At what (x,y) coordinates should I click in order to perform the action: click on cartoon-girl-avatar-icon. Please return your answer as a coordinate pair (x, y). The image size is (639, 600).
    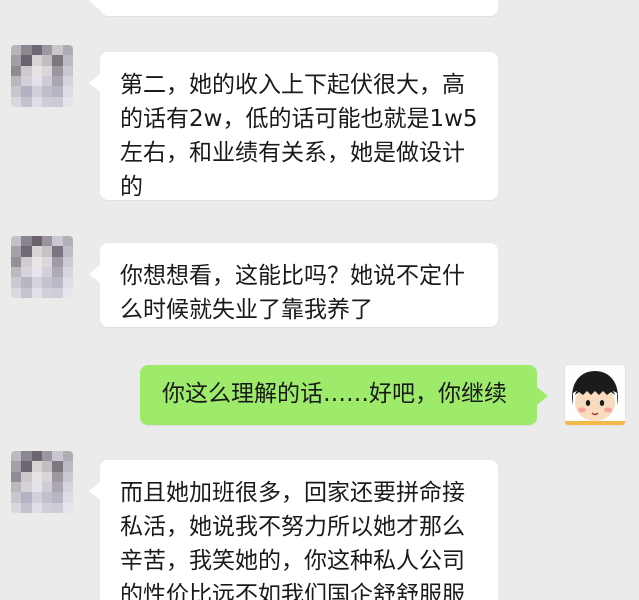
    Looking at the image, I should click on (595, 395).